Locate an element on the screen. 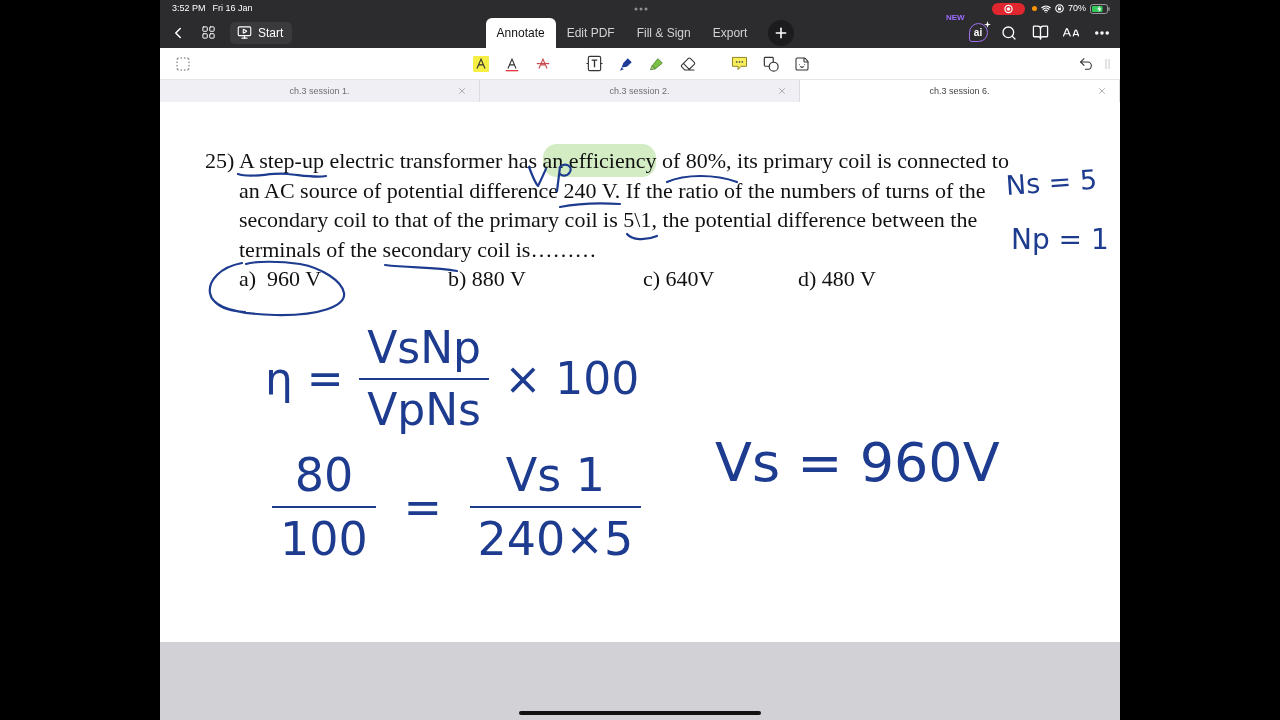 The width and height of the screenshot is (1280, 720). new-label: NEW is located at coordinates (955, 17).